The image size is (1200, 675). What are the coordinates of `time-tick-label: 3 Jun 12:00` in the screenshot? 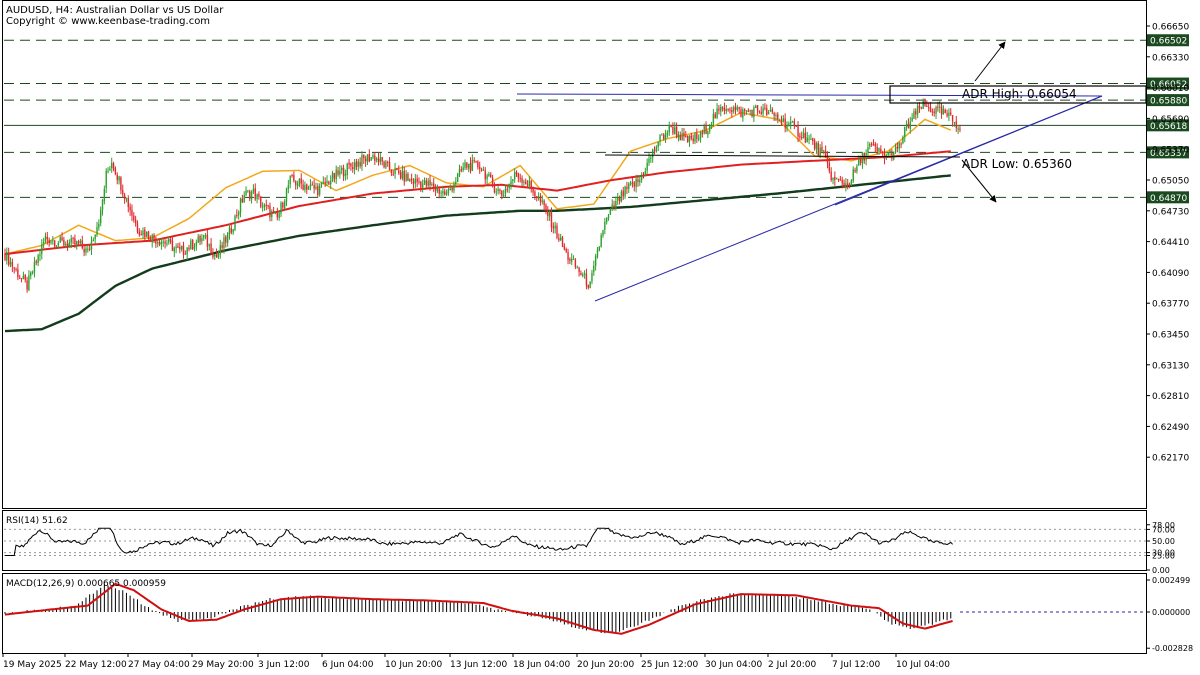 It's located at (284, 665).